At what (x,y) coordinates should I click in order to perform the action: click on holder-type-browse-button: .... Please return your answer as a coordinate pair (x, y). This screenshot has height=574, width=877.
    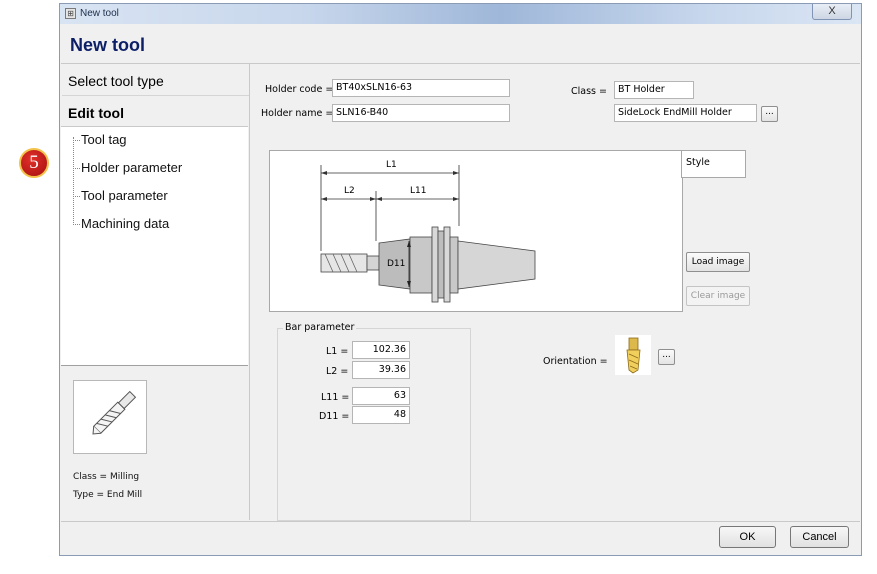
    Looking at the image, I should click on (769, 114).